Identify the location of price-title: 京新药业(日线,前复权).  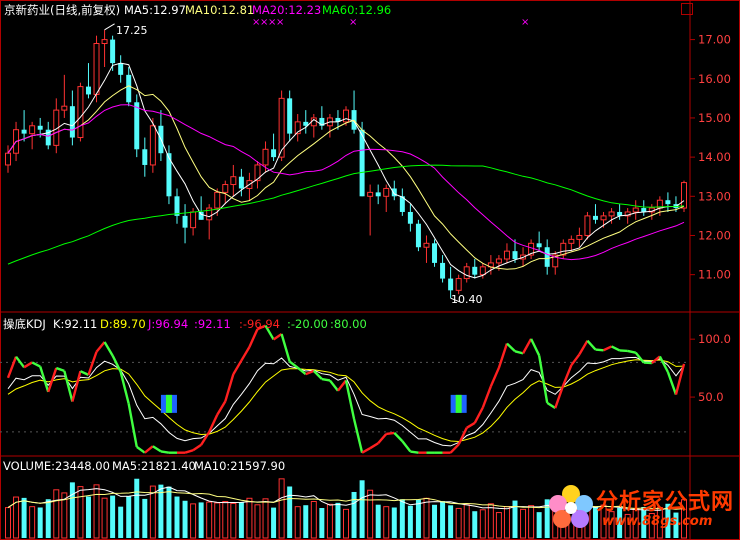
(62, 10).